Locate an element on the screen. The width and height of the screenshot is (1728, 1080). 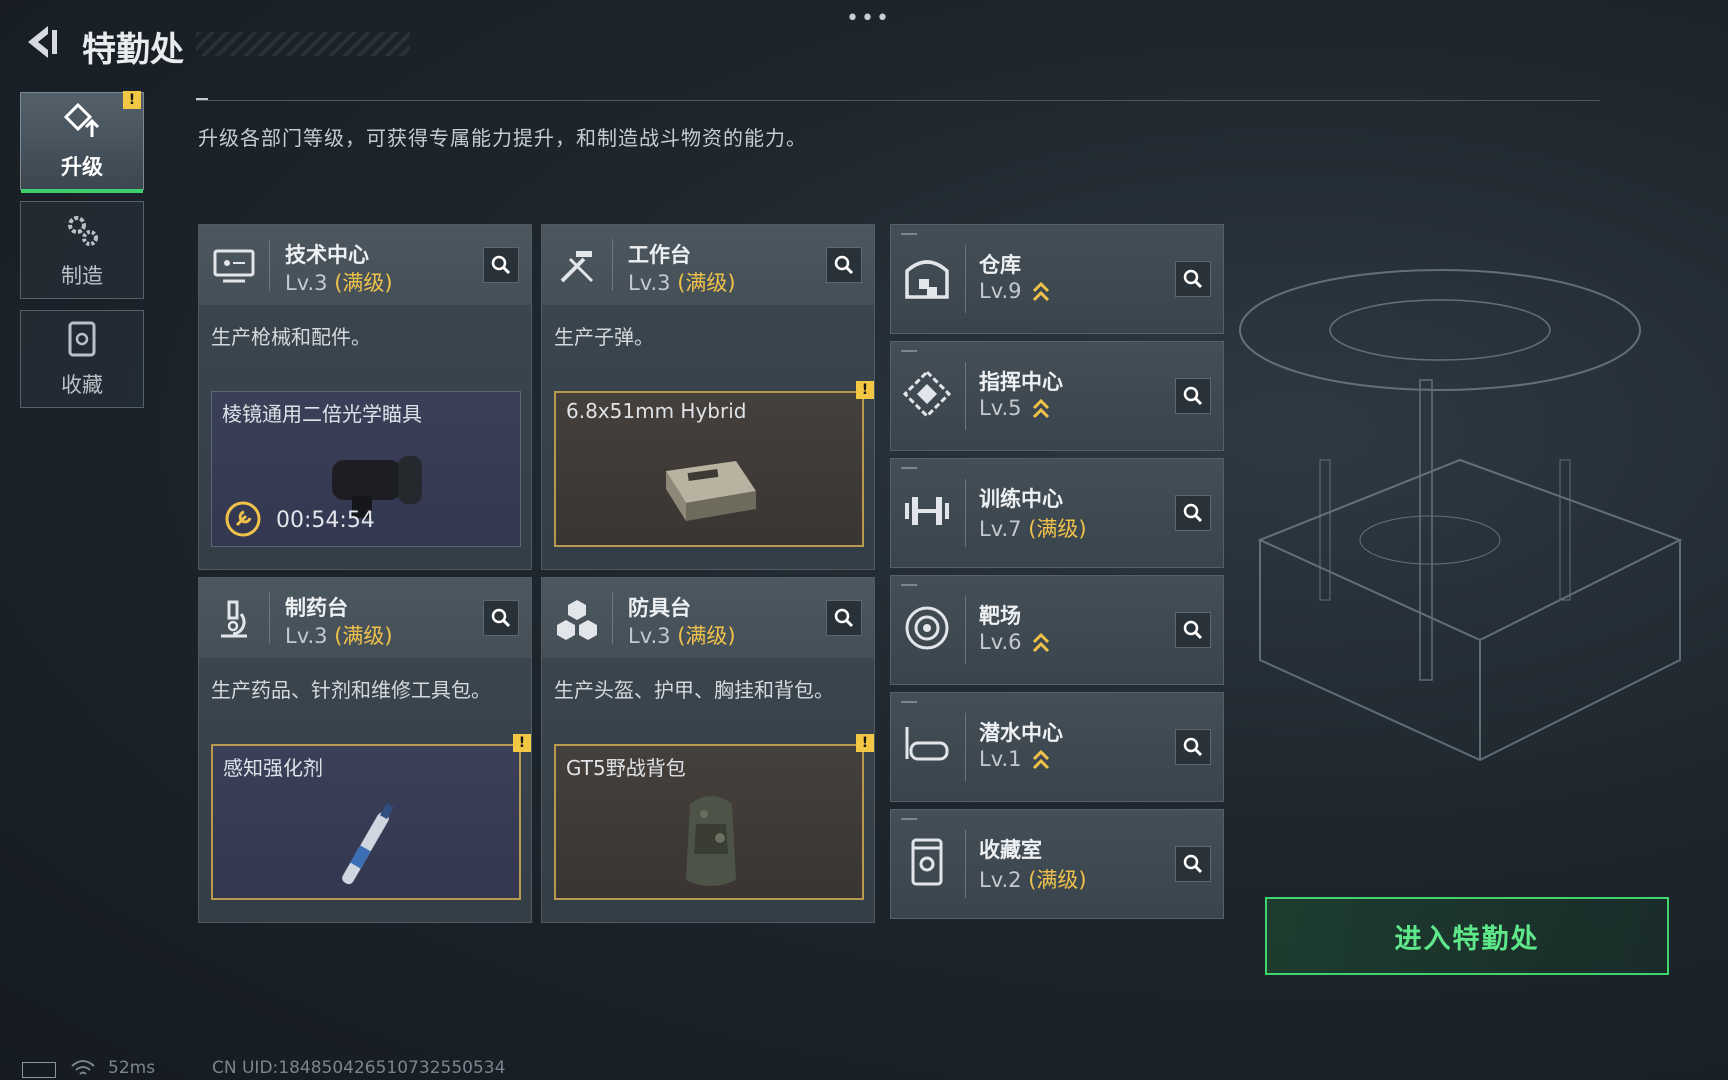
facility-name: 训练中心 is located at coordinates (1021, 499).